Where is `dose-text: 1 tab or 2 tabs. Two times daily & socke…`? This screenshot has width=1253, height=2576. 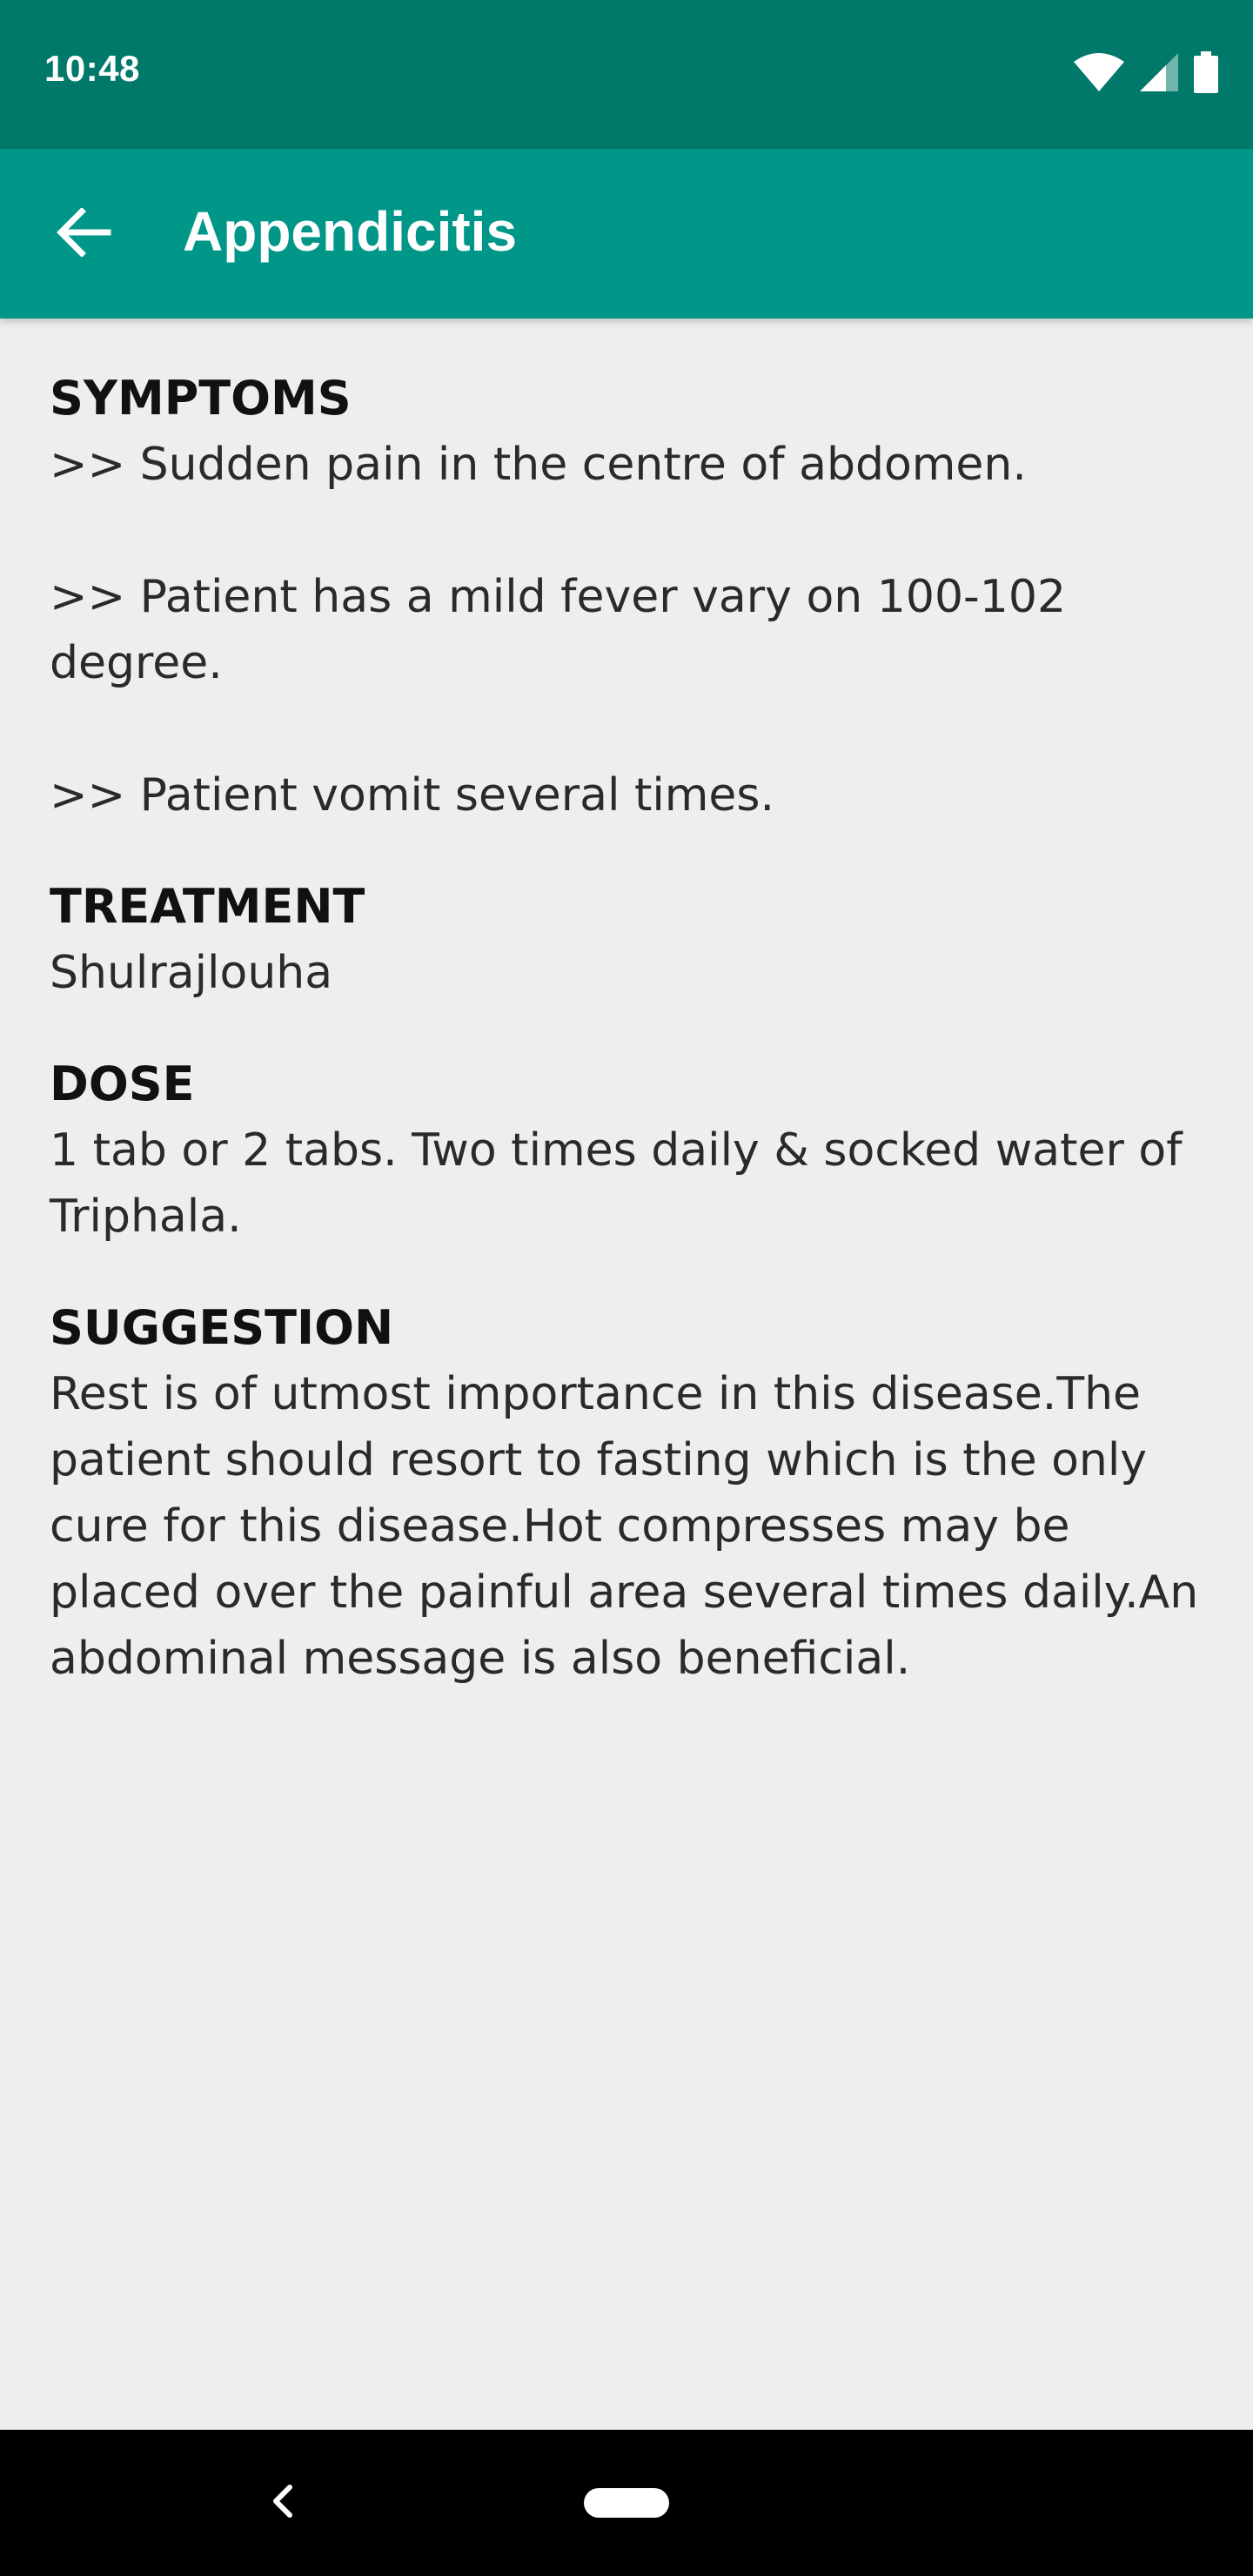
dose-text: 1 tab or 2 tabs. Two times daily & socke… is located at coordinates (616, 1184).